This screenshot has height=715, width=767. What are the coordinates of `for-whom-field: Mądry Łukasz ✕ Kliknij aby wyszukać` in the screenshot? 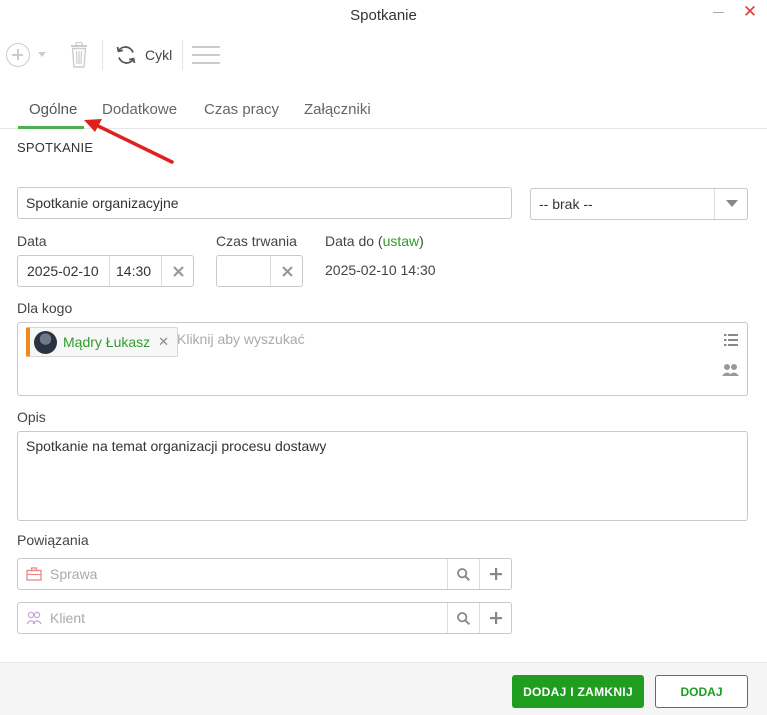 It's located at (382, 359).